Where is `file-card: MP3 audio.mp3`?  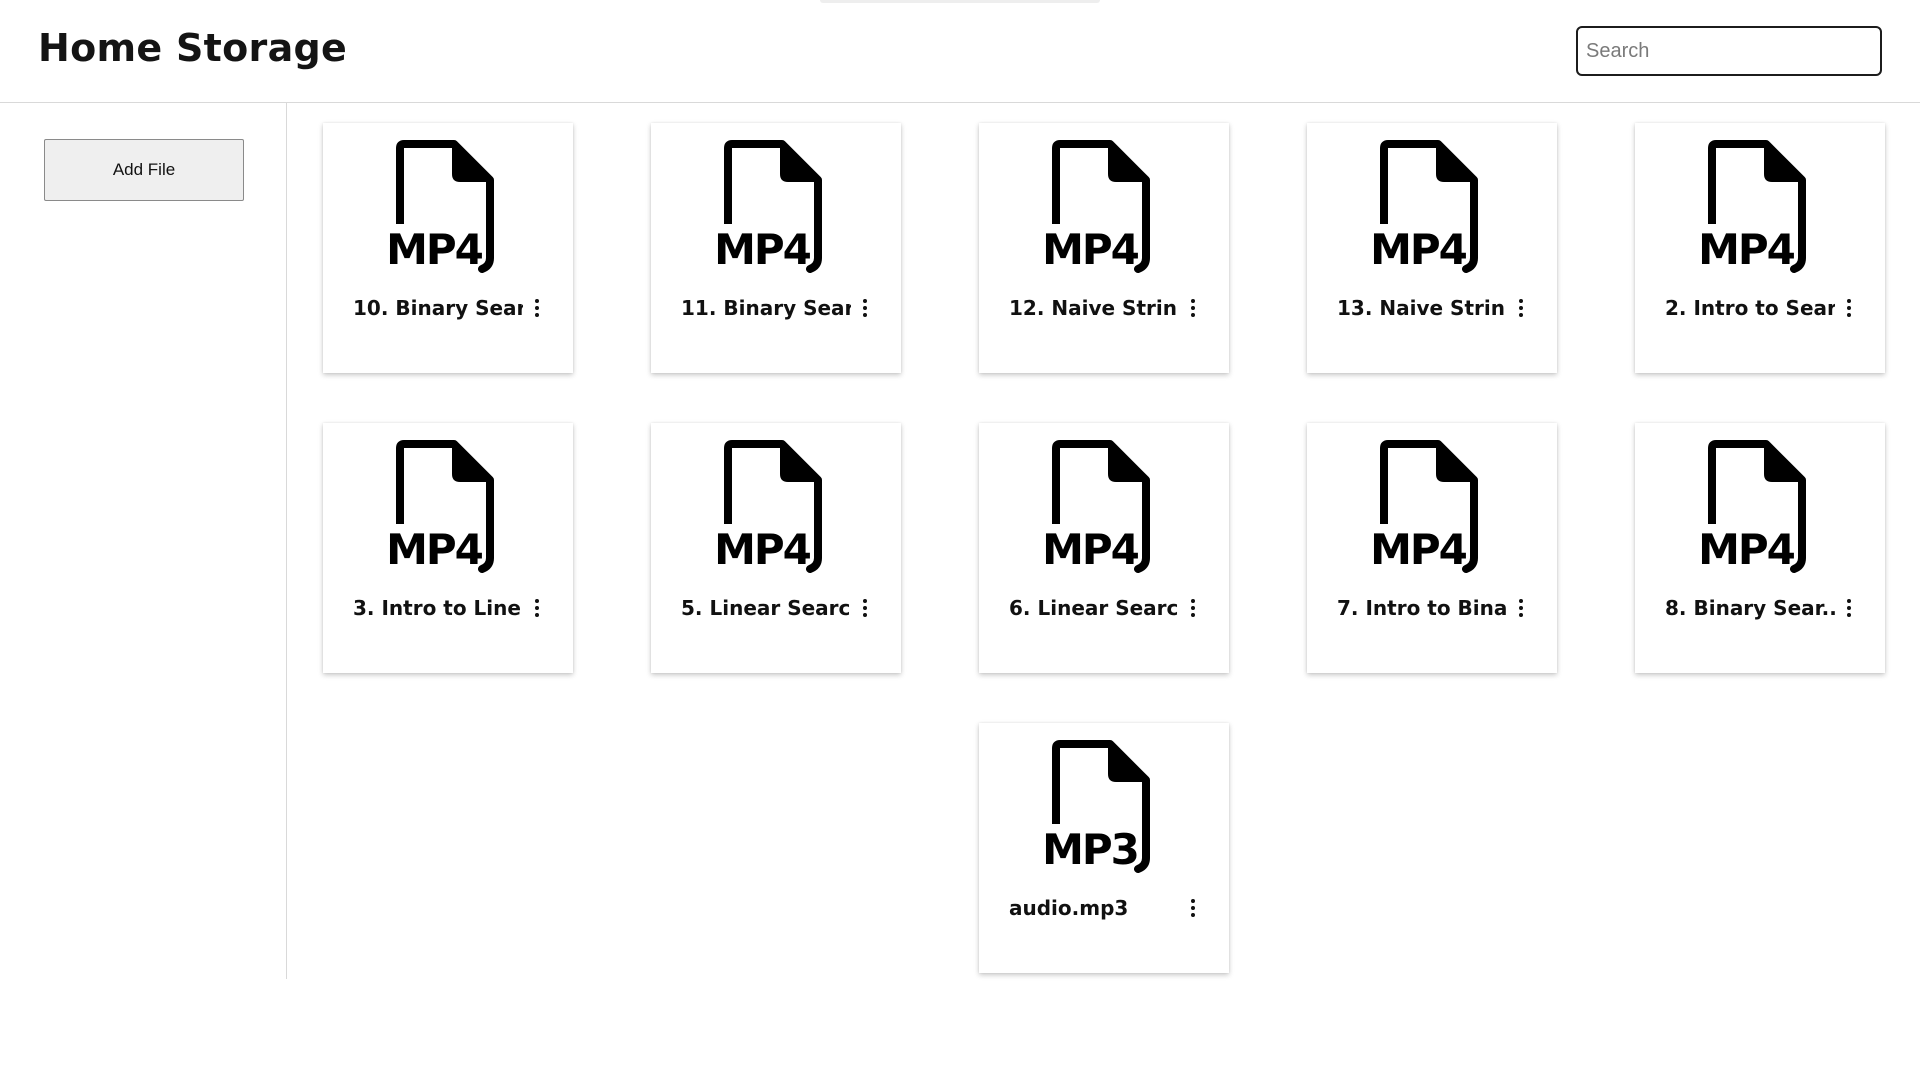
file-card: MP3 audio.mp3 is located at coordinates (1104, 848).